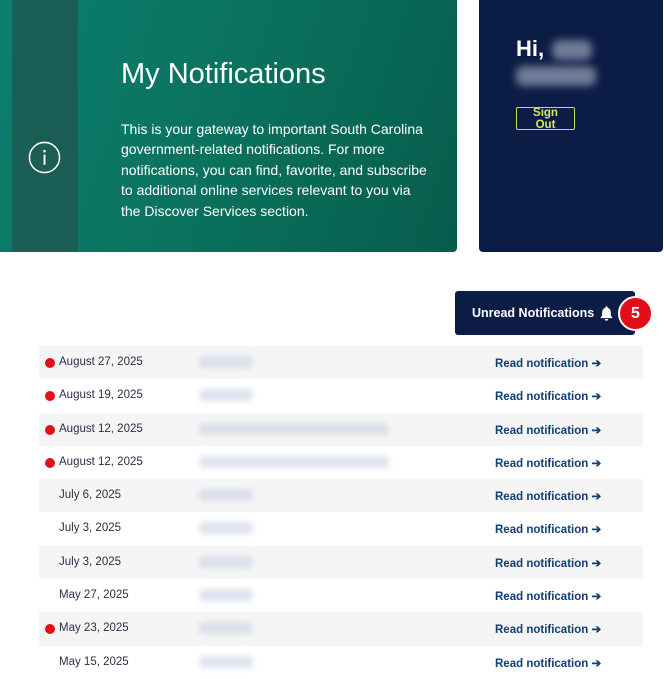 The width and height of the screenshot is (664, 679). Describe the element at coordinates (341, 363) in the screenshot. I see `notification-row: August 27, 2025 Read notification ➔` at that location.